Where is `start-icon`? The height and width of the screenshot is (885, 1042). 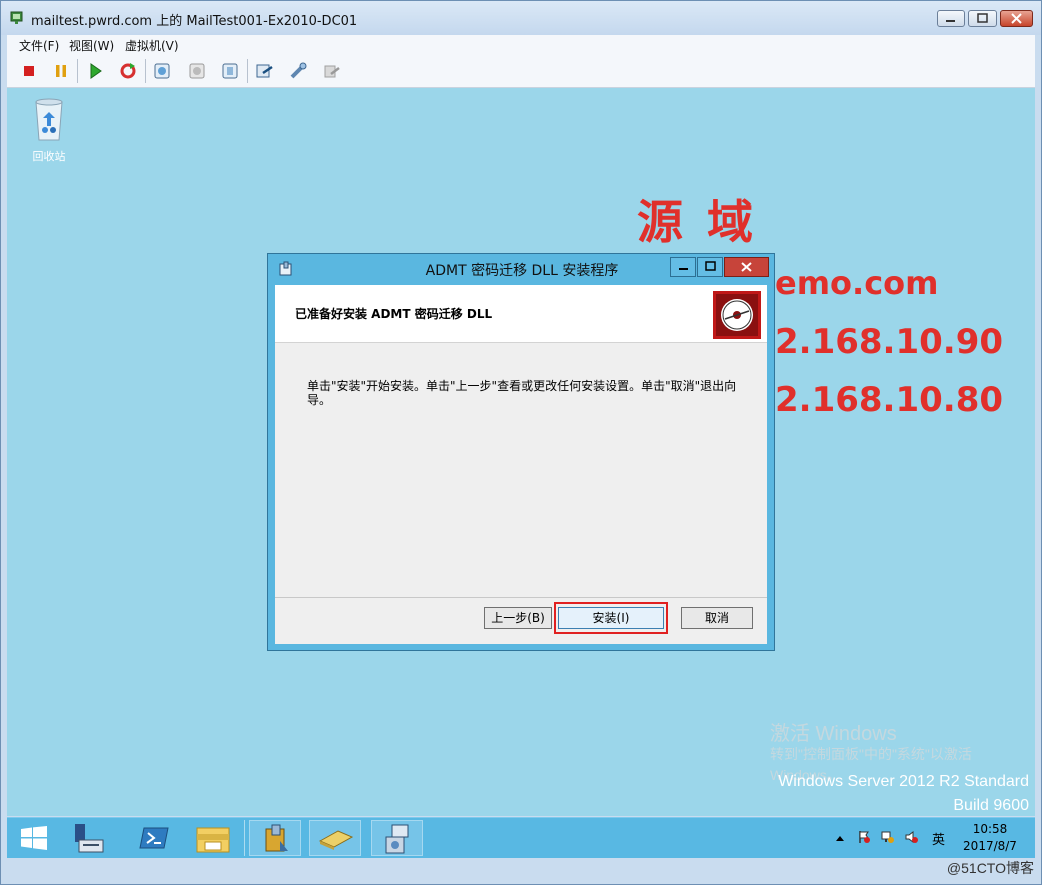 start-icon is located at coordinates (95, 71).